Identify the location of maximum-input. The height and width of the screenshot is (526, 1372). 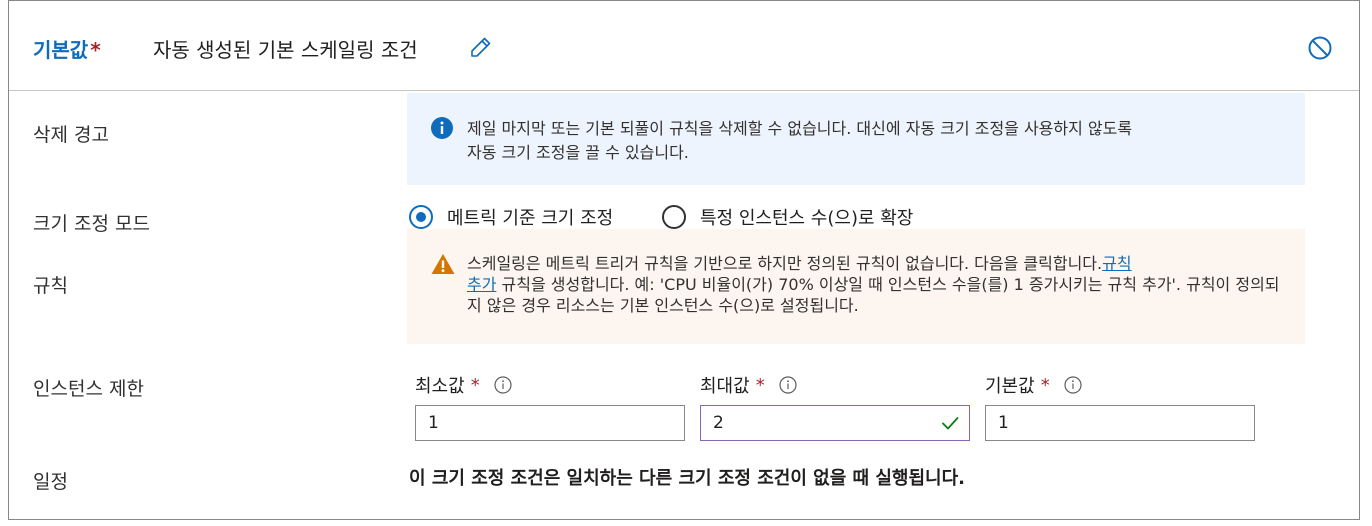
(817, 423).